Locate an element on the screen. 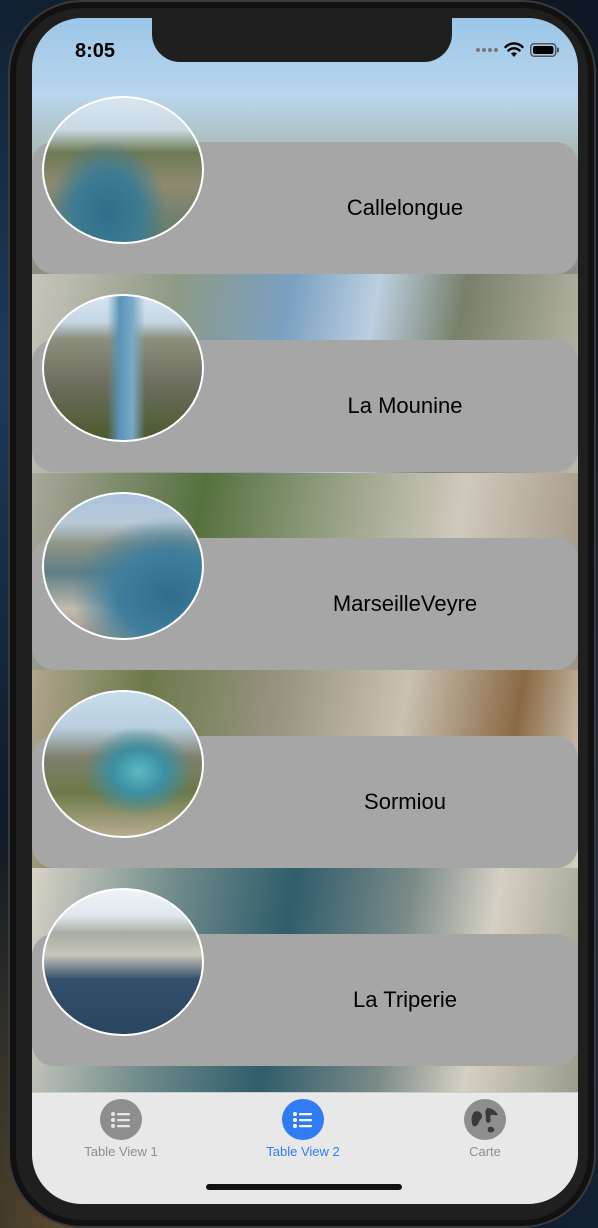  signal-icon is located at coordinates (487, 50).